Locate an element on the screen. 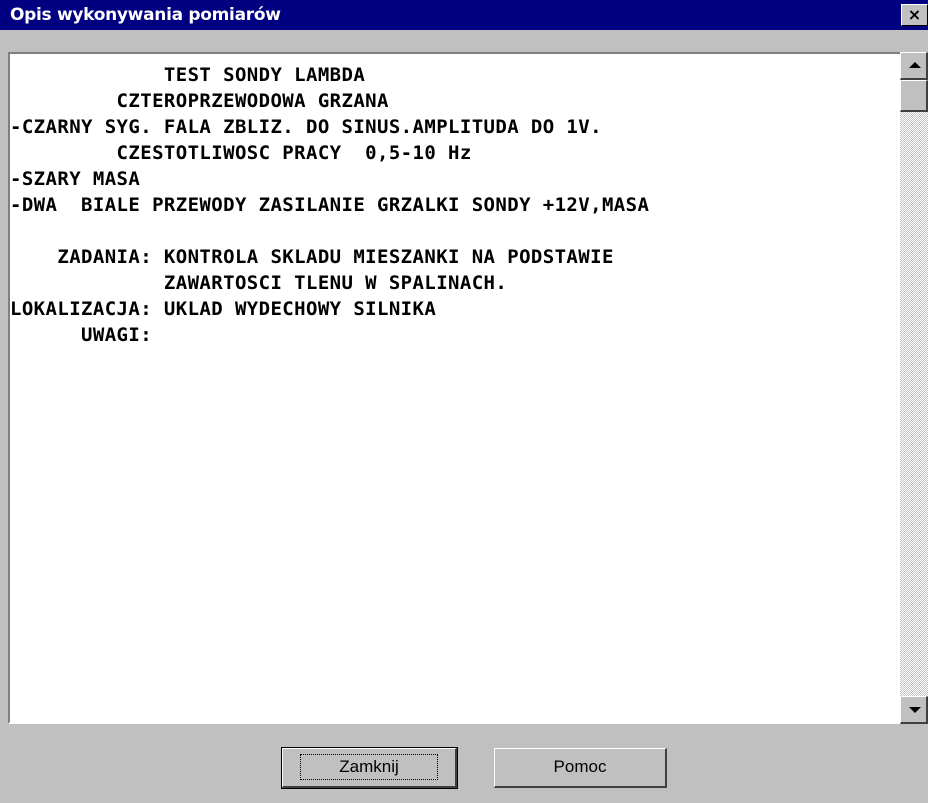 This screenshot has height=803, width=928. scroll-thumb is located at coordinates (914, 96).